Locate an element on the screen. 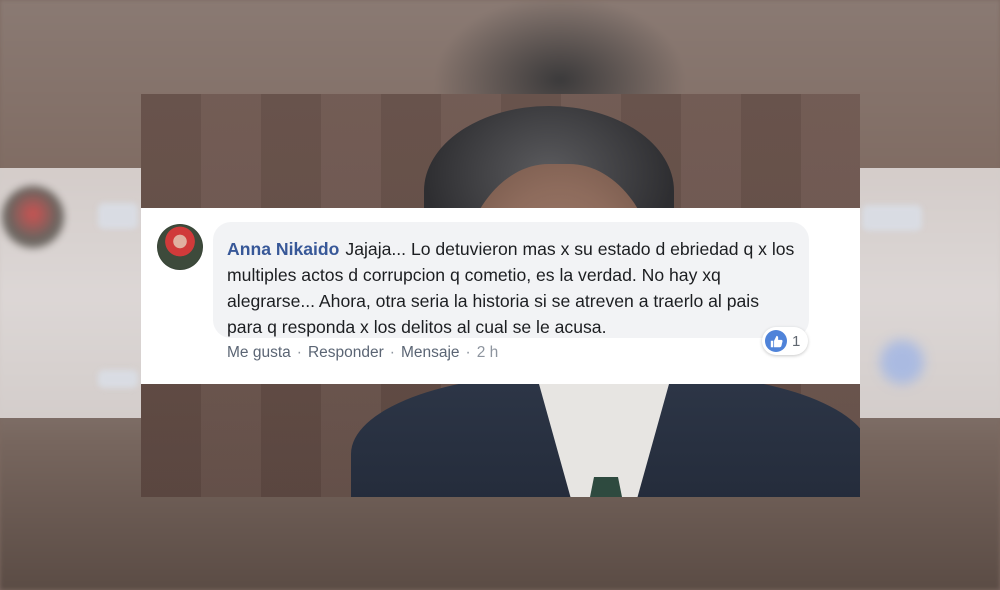 The image size is (1000, 590). reaction-badge: 1 is located at coordinates (785, 341).